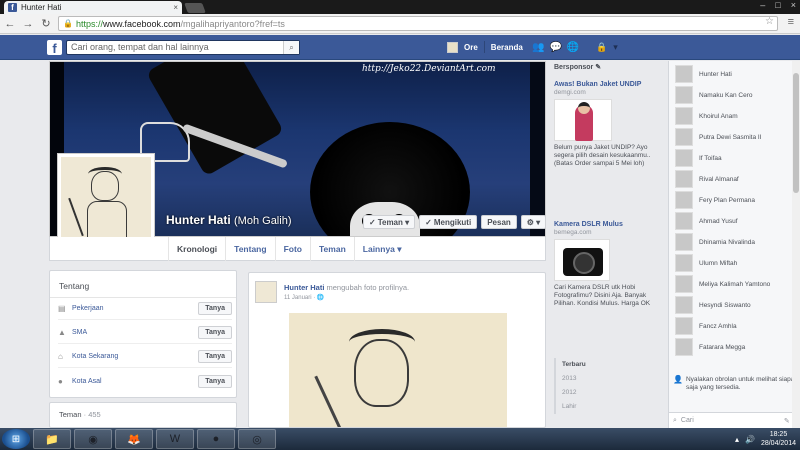  What do you see at coordinates (608, 225) in the screenshot?
I see `ad-title: Kamera DSLR Mulus` at bounding box center [608, 225].